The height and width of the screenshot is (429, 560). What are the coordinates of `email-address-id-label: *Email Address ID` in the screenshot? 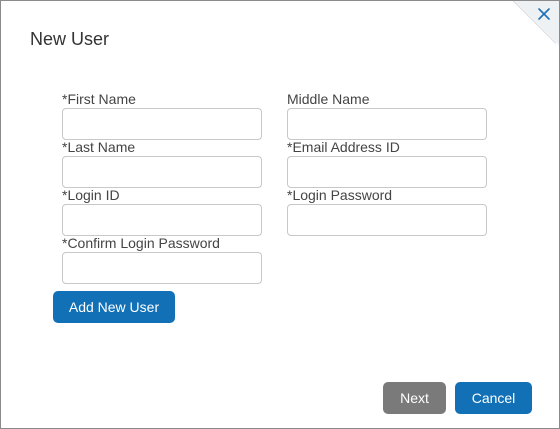 It's located at (343, 147).